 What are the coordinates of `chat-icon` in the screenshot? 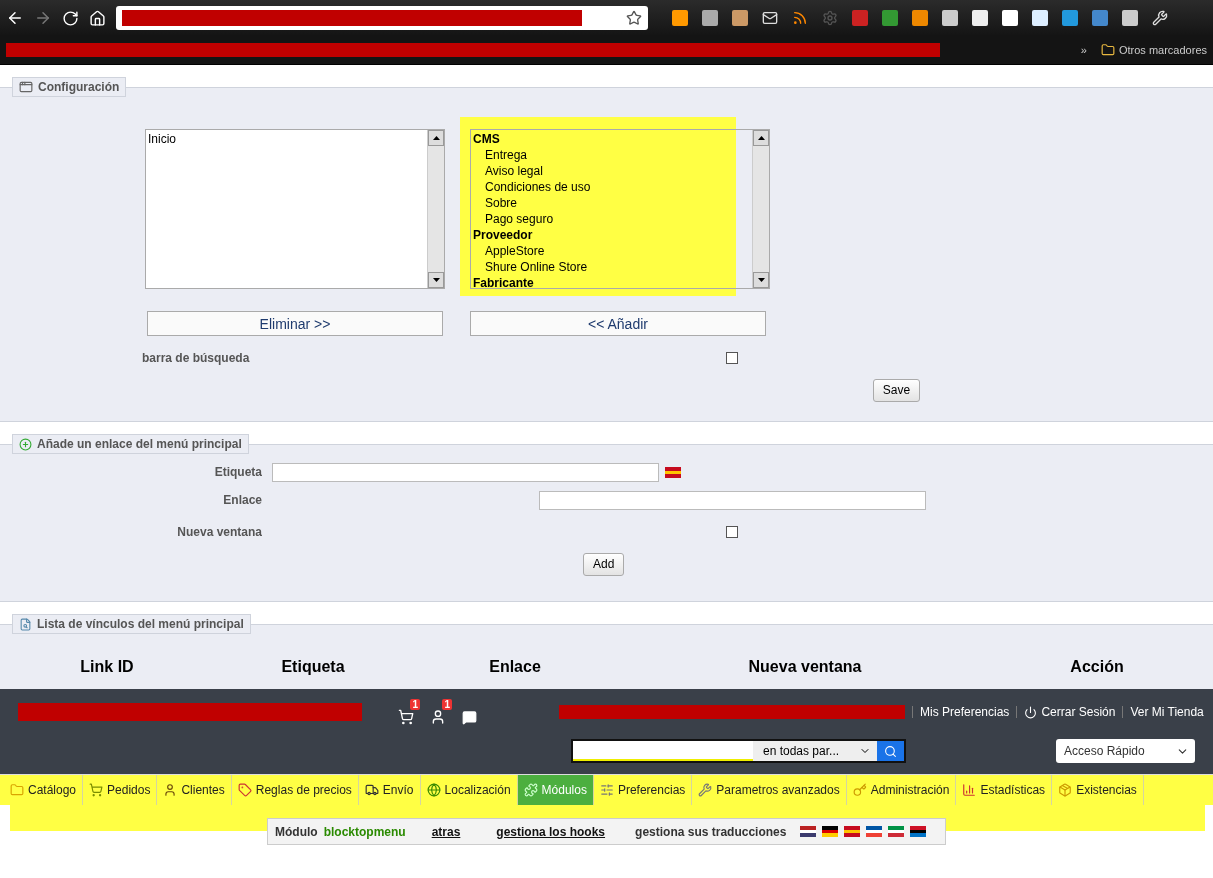 It's located at (469, 717).